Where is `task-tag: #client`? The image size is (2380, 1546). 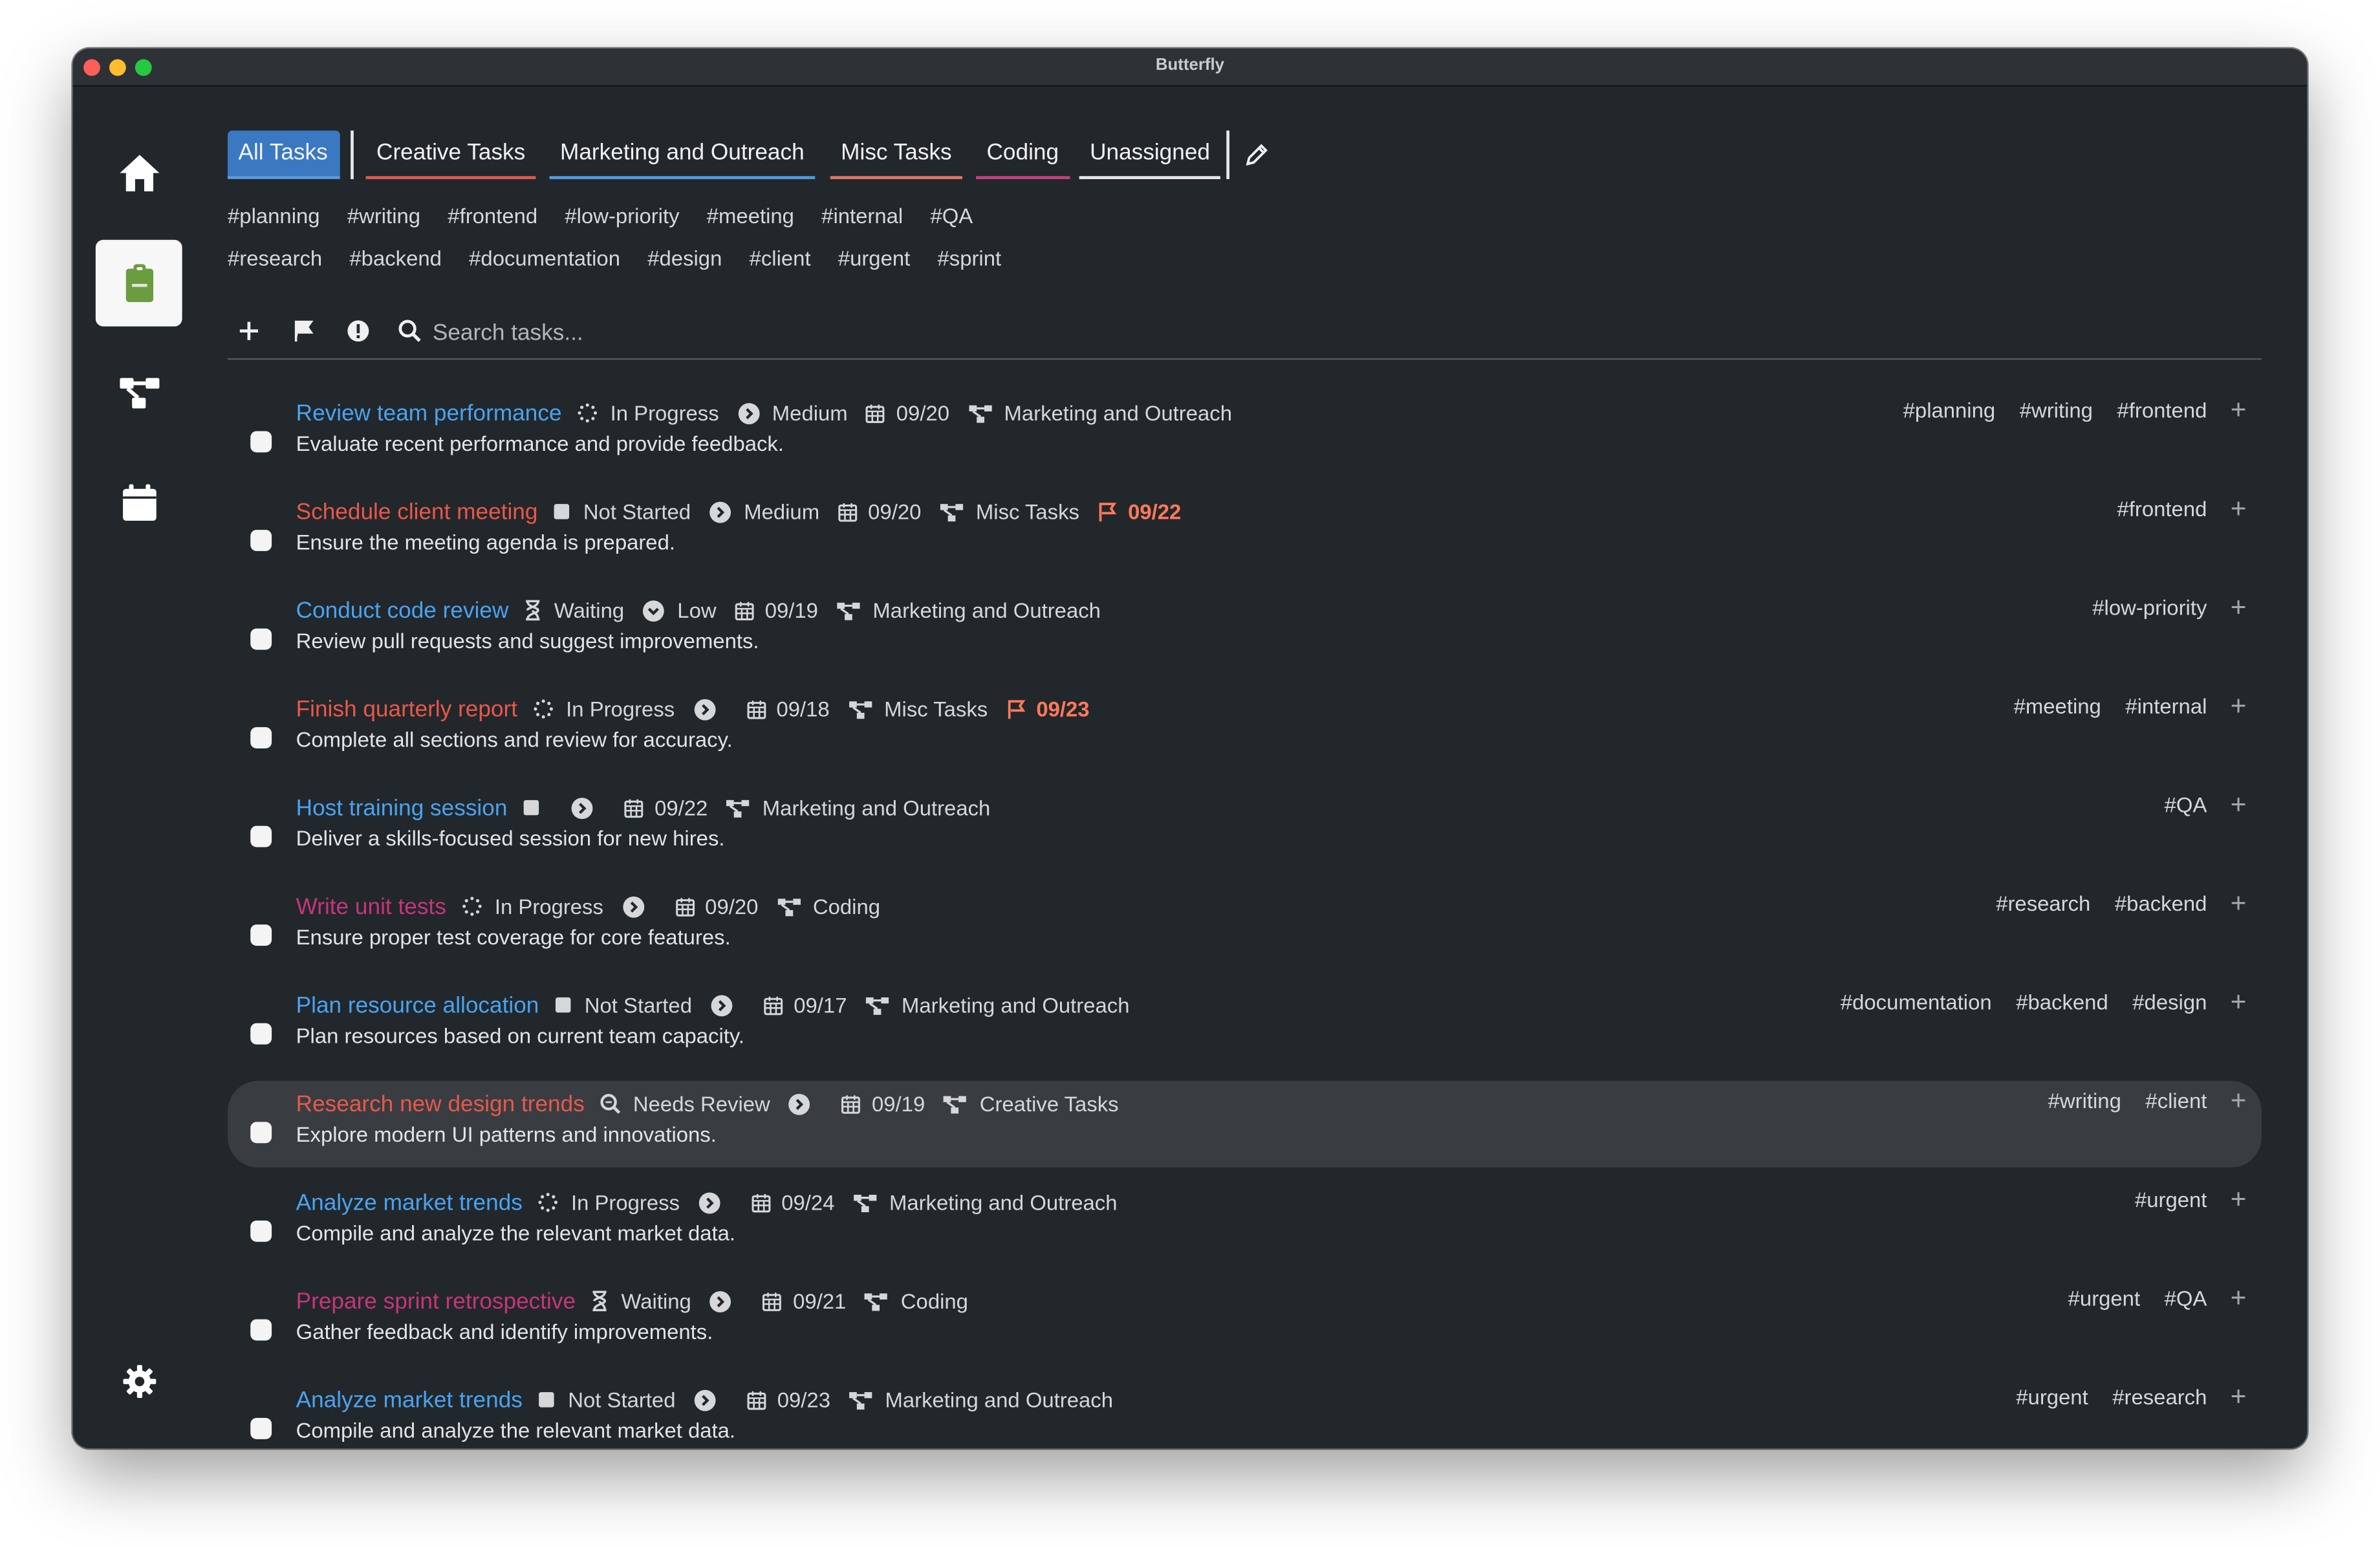 task-tag: #client is located at coordinates (2176, 1101).